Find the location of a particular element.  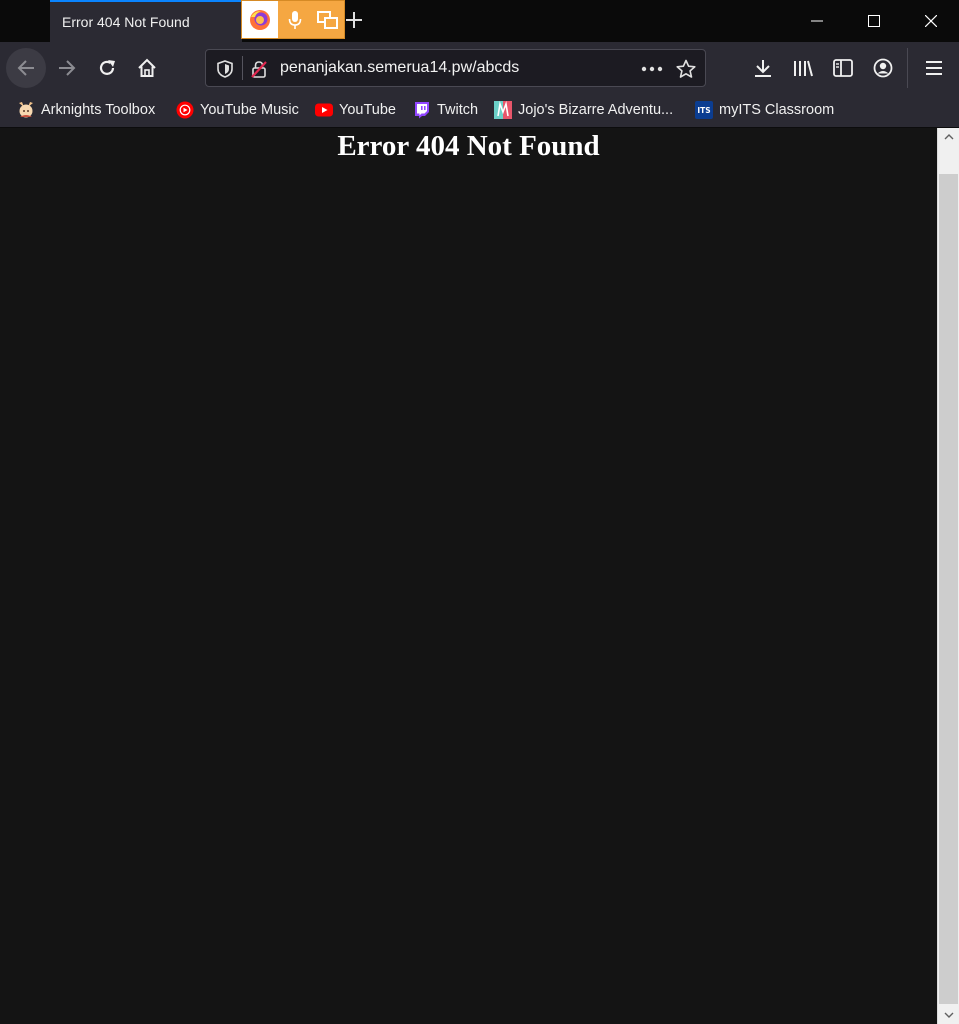

extension-toolbar is located at coordinates (293, 19).